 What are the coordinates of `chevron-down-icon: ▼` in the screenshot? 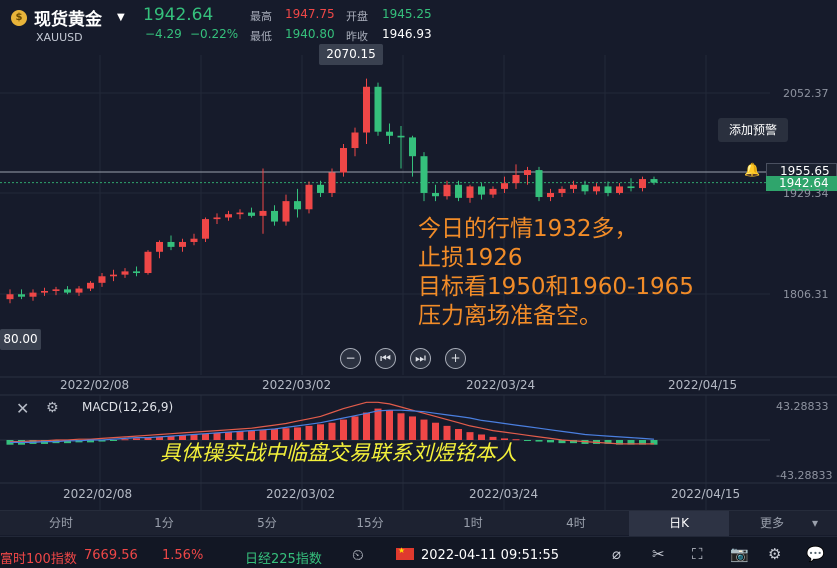 It's located at (121, 17).